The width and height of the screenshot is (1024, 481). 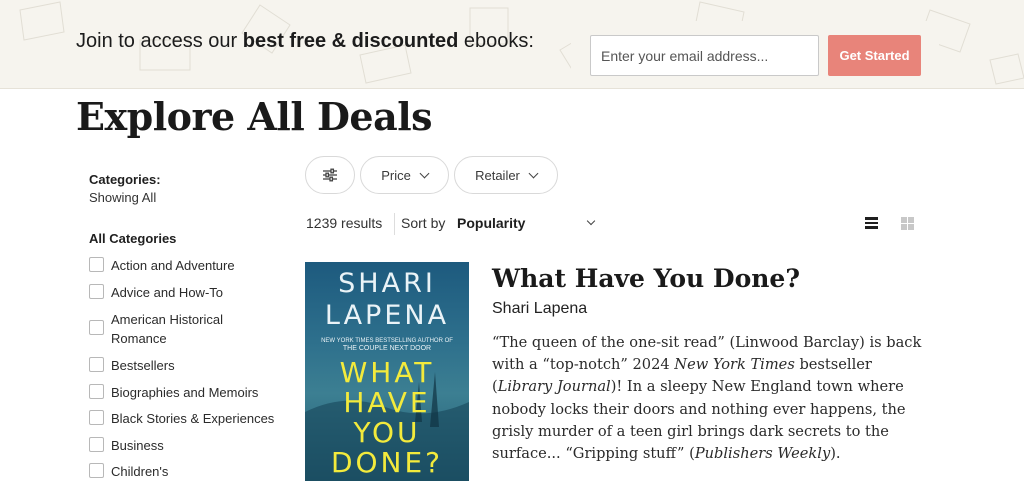 I want to click on desc-text: )., so click(x=835, y=454).